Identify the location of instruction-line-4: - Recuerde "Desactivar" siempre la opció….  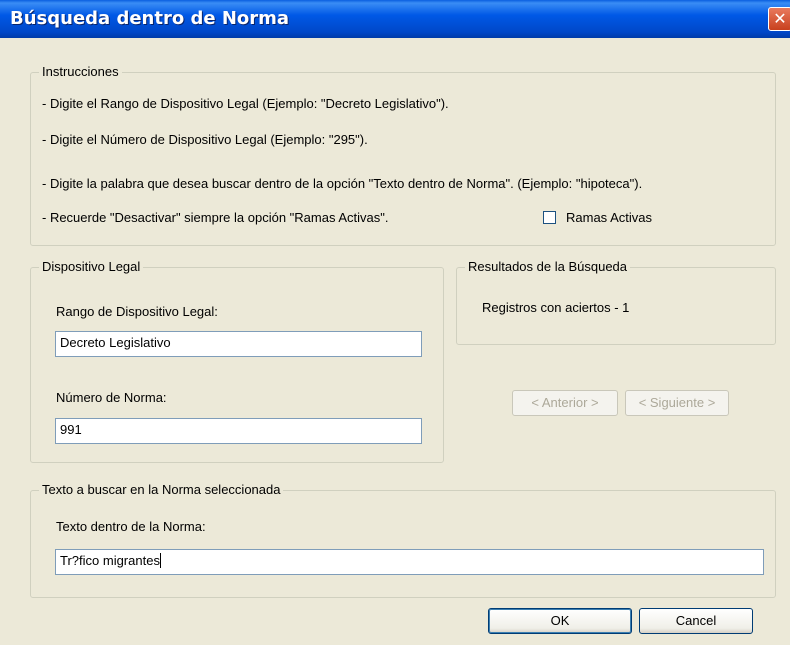
(215, 217).